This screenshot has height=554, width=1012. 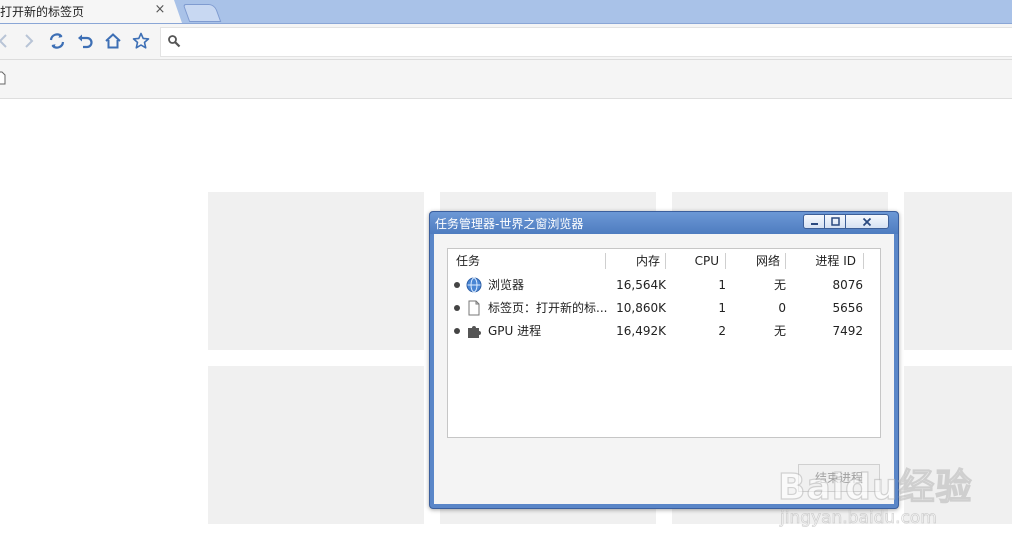 I want to click on task-name: 浏览器, so click(x=506, y=285).